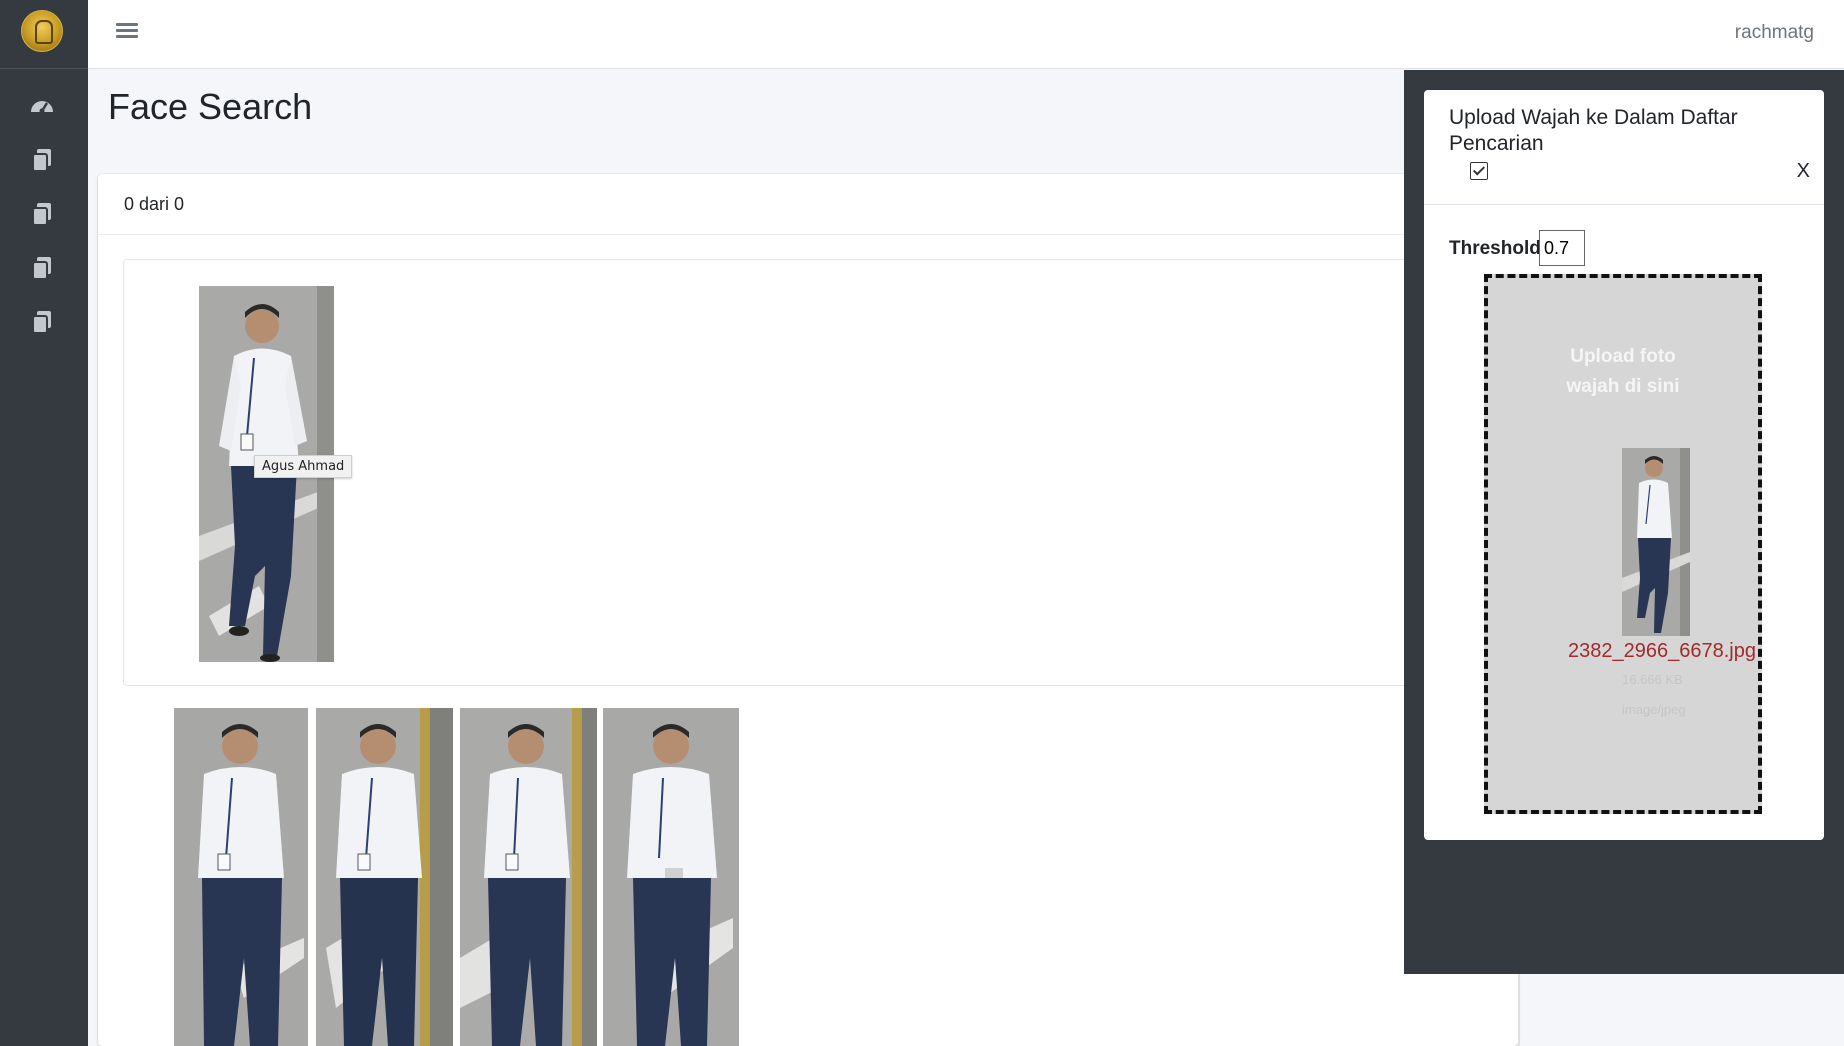 The image size is (1844, 1046). What do you see at coordinates (154, 204) in the screenshot?
I see `result-count: 0 dari 0` at bounding box center [154, 204].